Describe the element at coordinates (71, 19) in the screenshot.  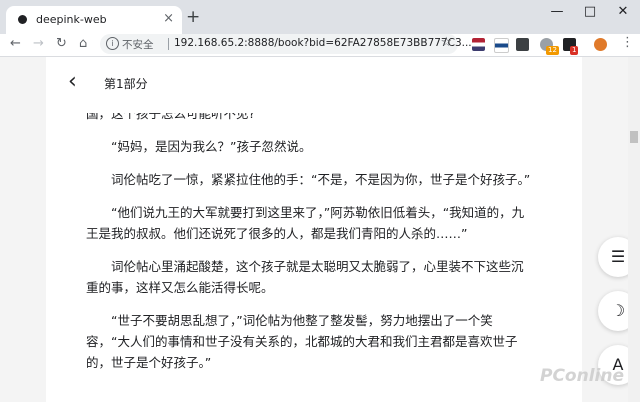
I see `tab-title: deepink-web` at that location.